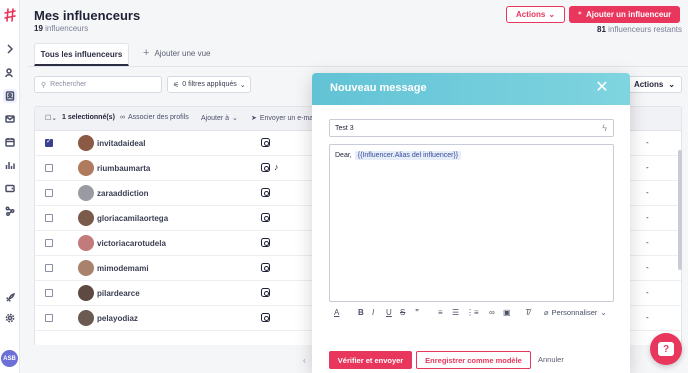 The image size is (688, 373). Describe the element at coordinates (601, 29) in the screenshot. I see `remaining-number: 81` at that location.